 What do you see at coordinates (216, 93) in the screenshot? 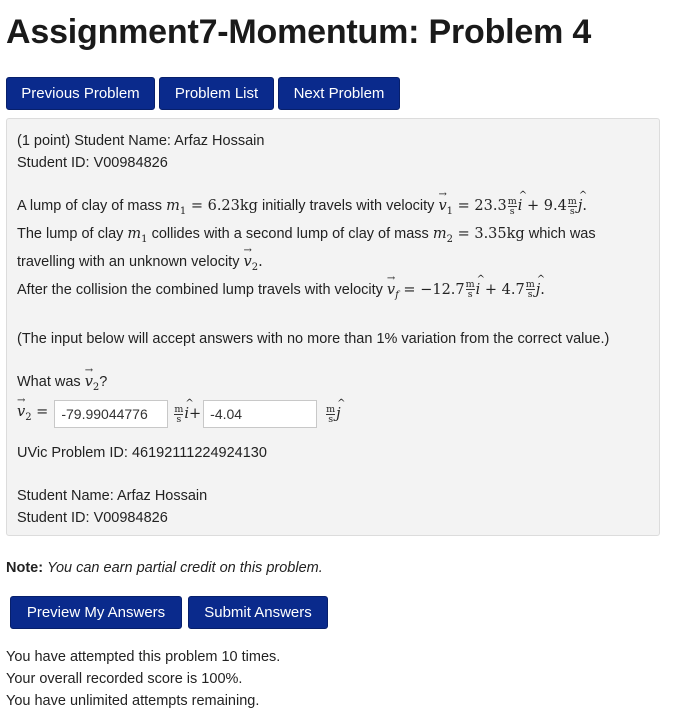
I see `problem-list-button: Problem List` at bounding box center [216, 93].